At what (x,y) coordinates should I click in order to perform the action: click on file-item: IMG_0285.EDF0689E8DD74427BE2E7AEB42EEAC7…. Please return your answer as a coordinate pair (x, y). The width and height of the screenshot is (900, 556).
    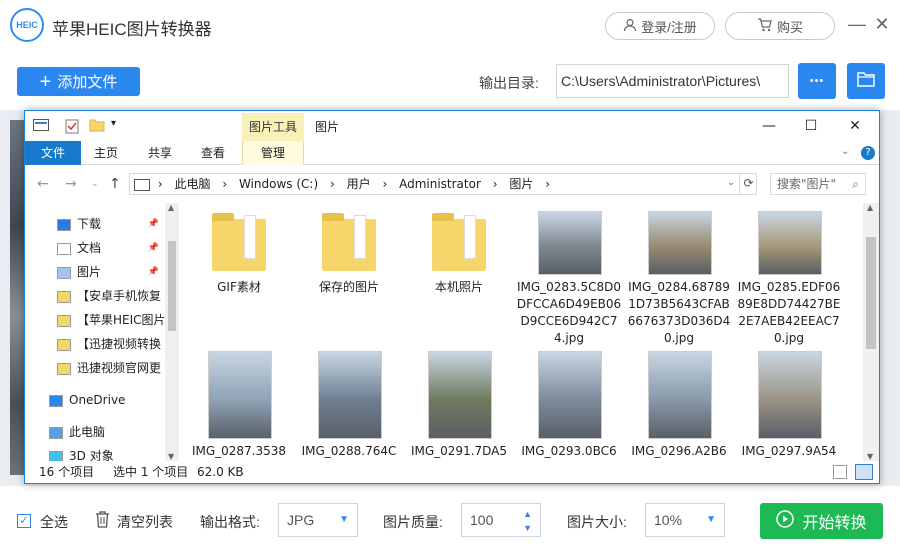
    Looking at the image, I should click on (789, 279).